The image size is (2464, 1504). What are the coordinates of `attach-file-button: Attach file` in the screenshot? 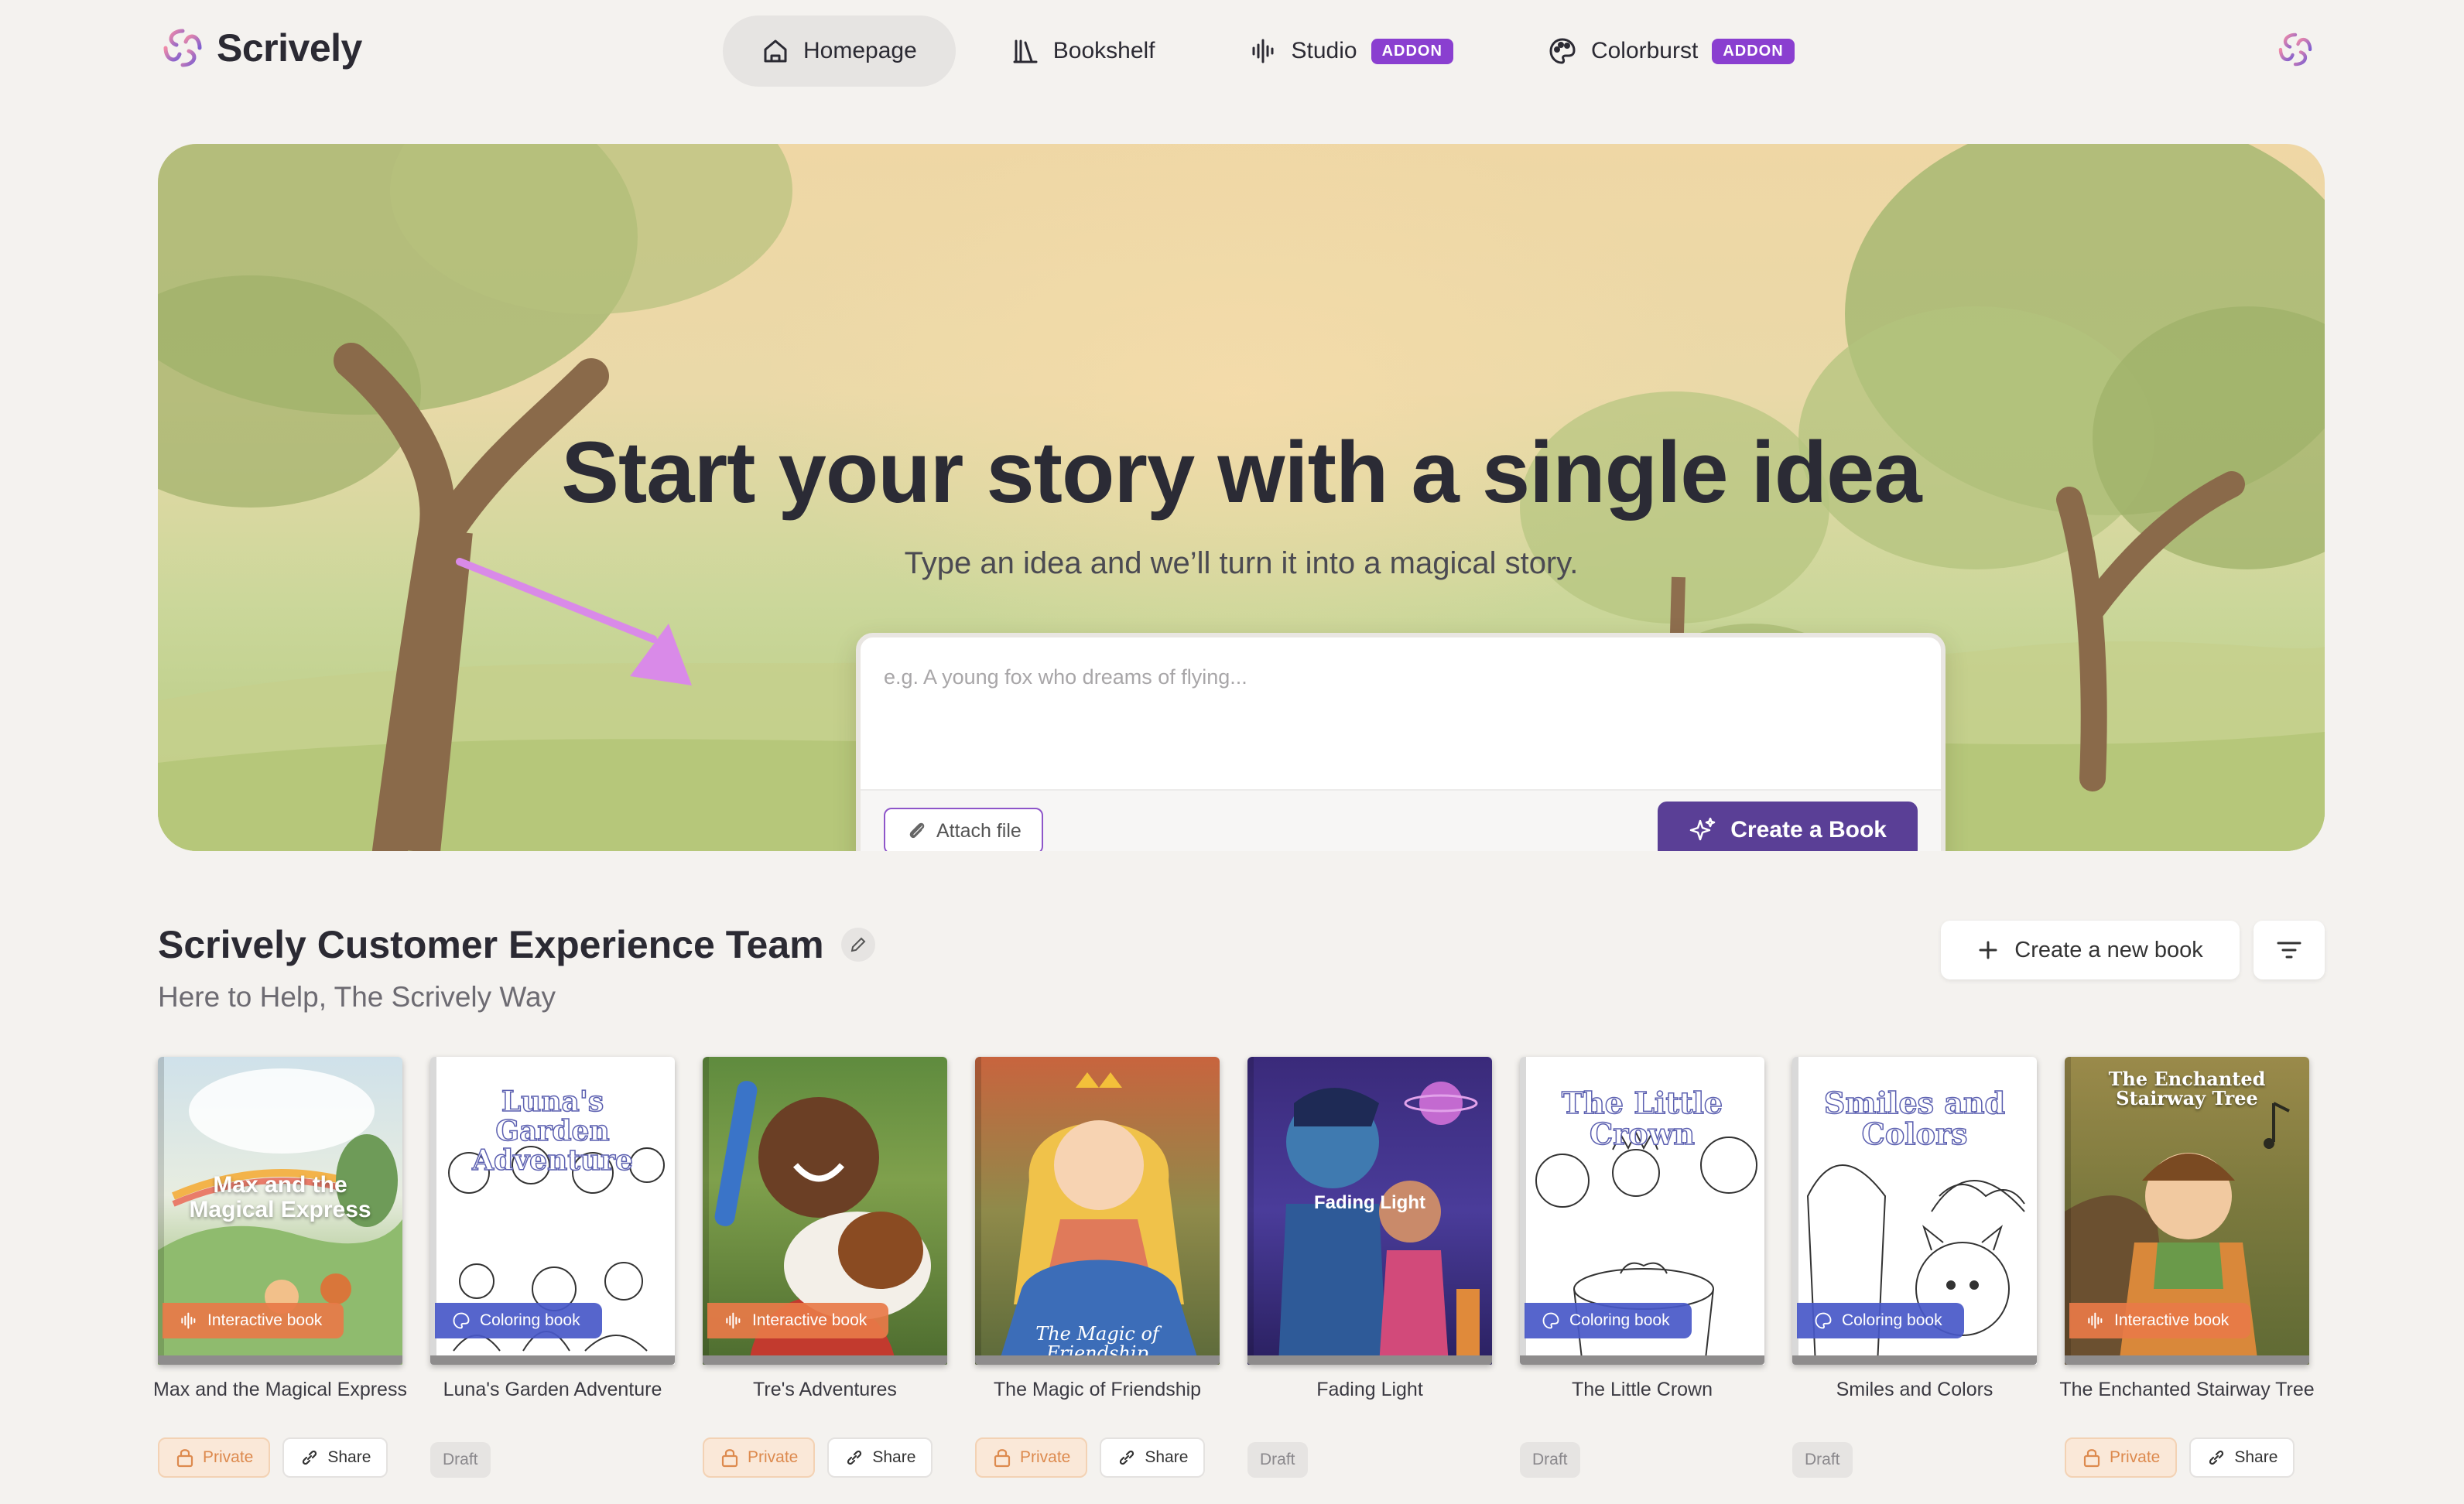 It's located at (963, 829).